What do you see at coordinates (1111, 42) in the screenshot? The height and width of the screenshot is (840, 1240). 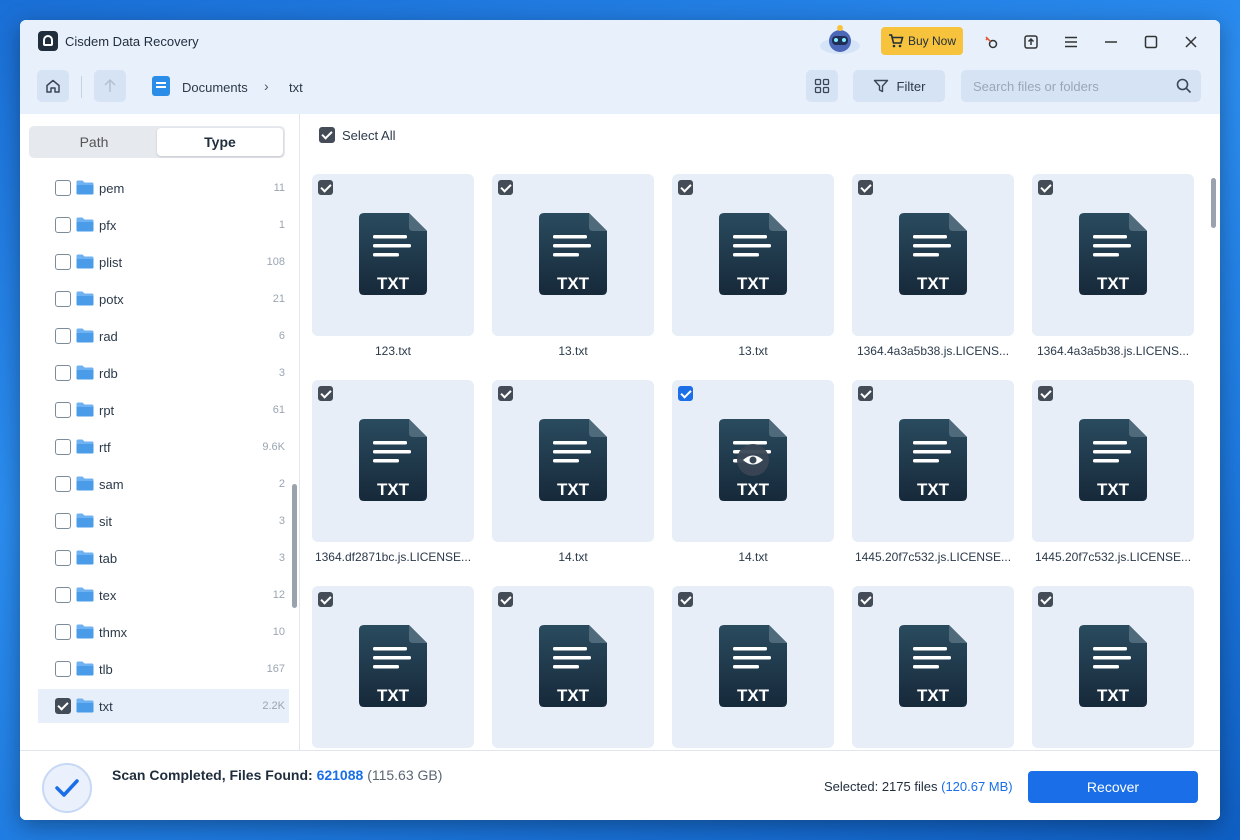 I see `minimize-icon` at bounding box center [1111, 42].